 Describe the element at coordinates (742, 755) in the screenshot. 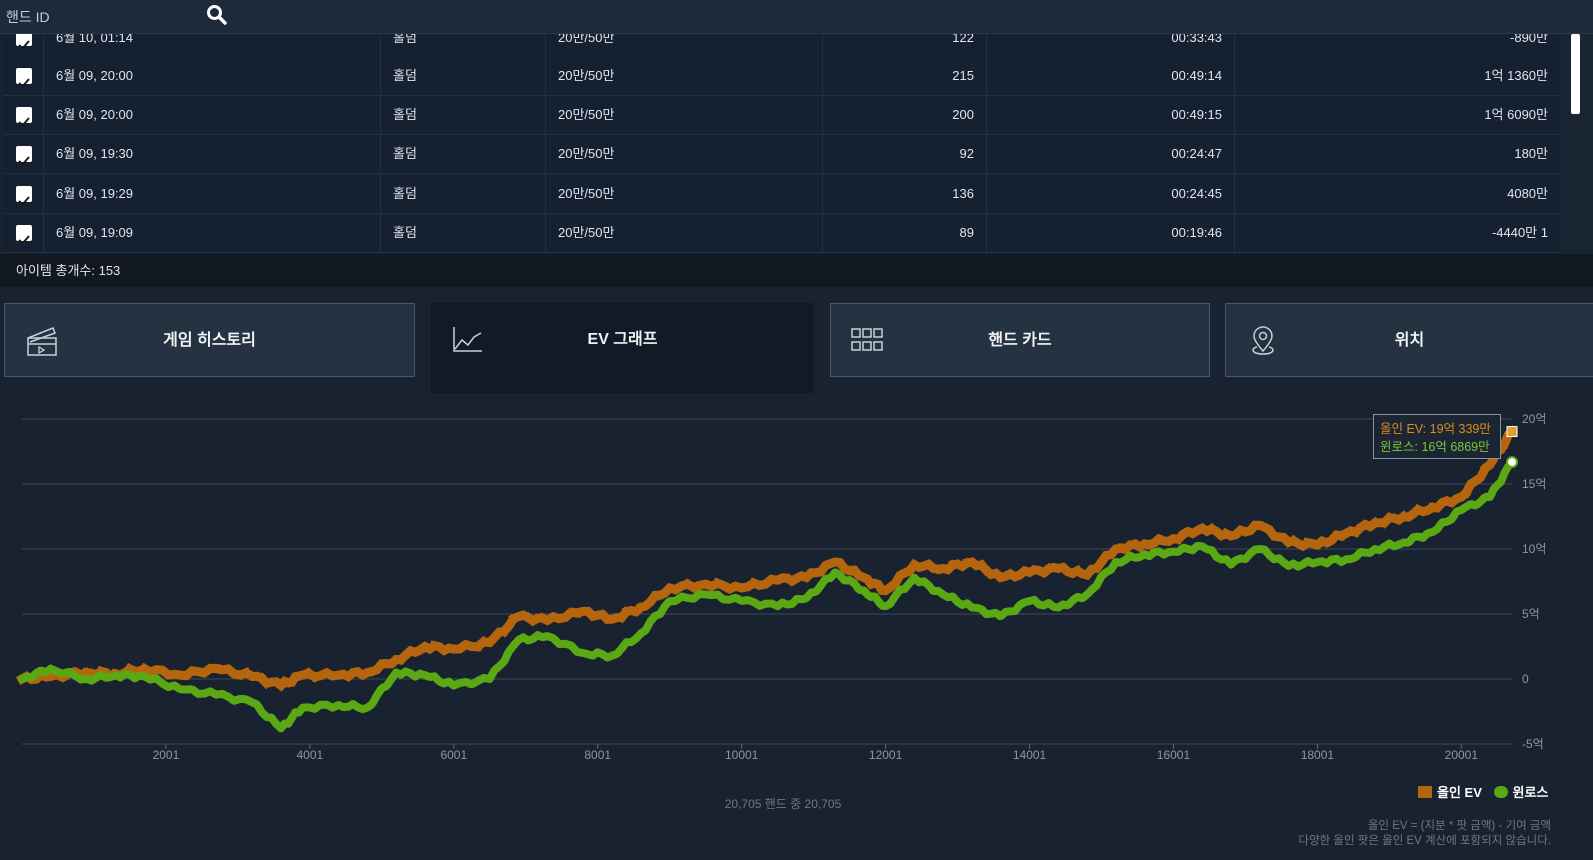

I see `x-tick-label: 10001` at that location.